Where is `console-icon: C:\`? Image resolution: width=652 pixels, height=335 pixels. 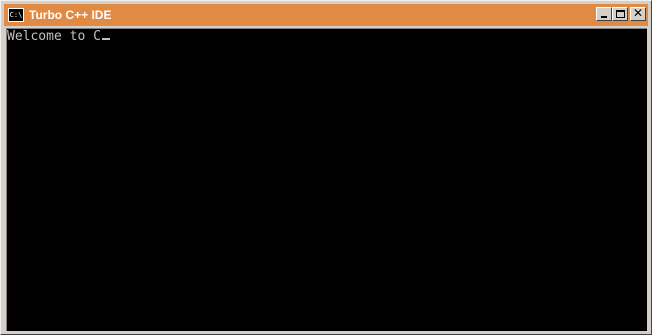
console-icon: C:\ is located at coordinates (16, 15).